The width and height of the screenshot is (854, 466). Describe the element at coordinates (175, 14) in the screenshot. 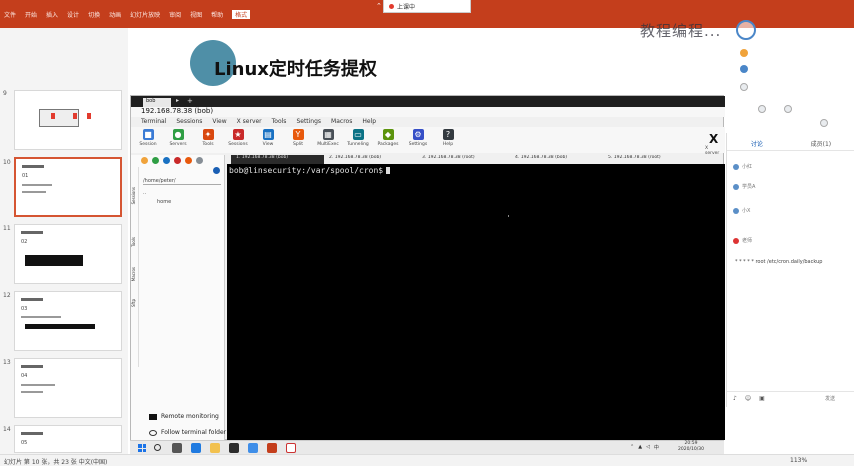

I see `ribbon-tab: 审阅` at that location.